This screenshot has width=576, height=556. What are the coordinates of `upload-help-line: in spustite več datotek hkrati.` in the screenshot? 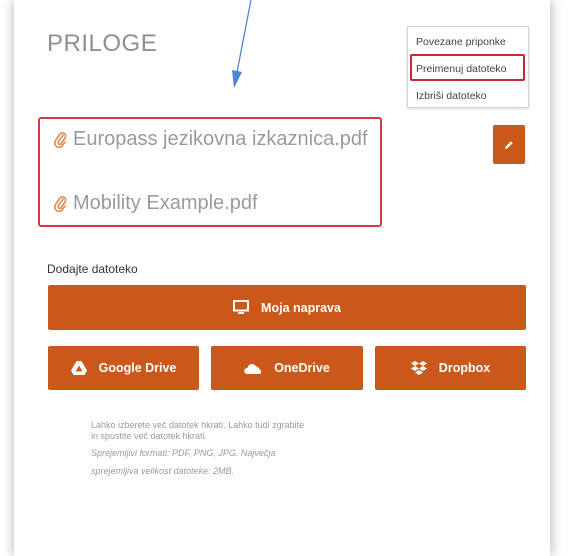 It's located at (149, 436).